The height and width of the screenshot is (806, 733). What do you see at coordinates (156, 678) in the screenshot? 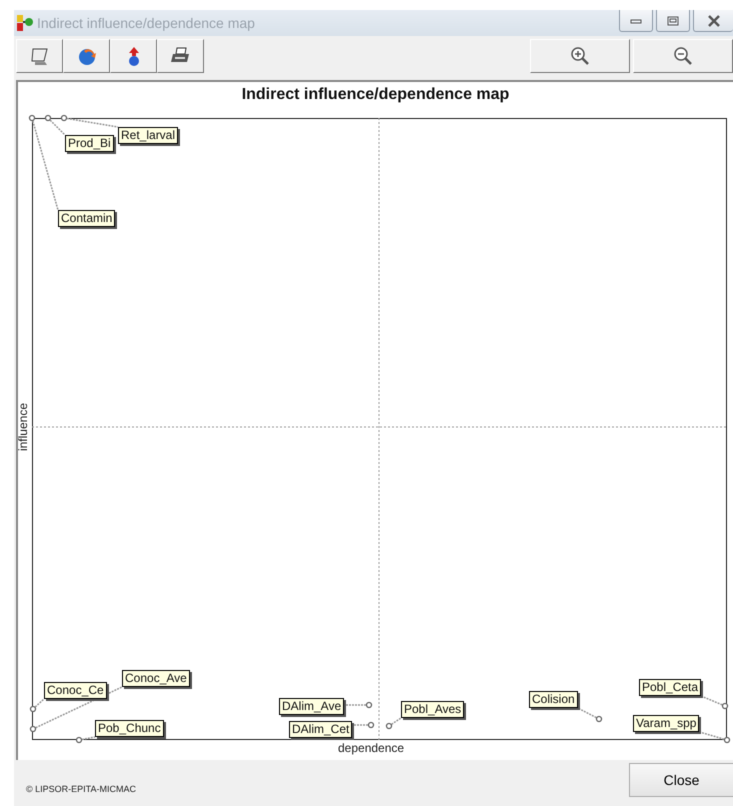
I see `point-label: Conoc_Ave` at bounding box center [156, 678].